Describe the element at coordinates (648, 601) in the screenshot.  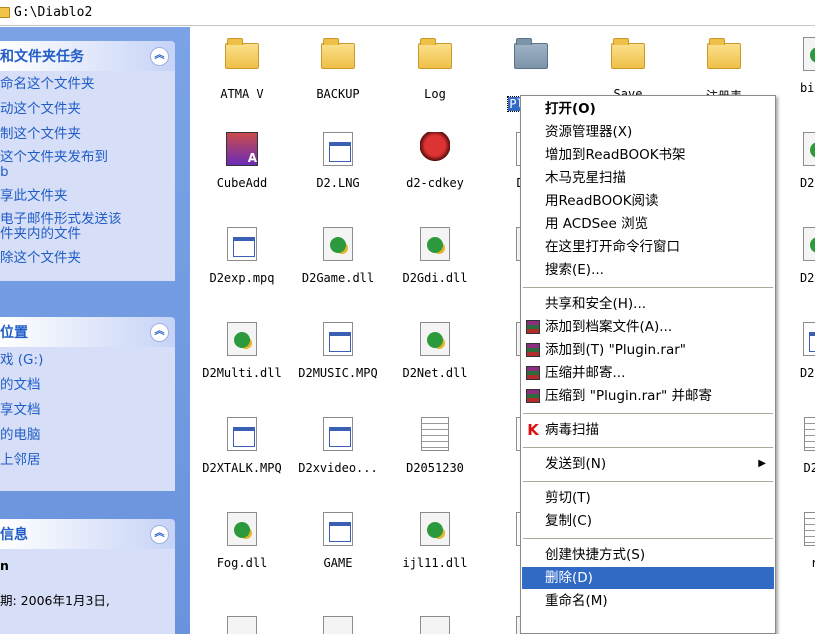
I see `menu-item: 重命名(M)` at that location.